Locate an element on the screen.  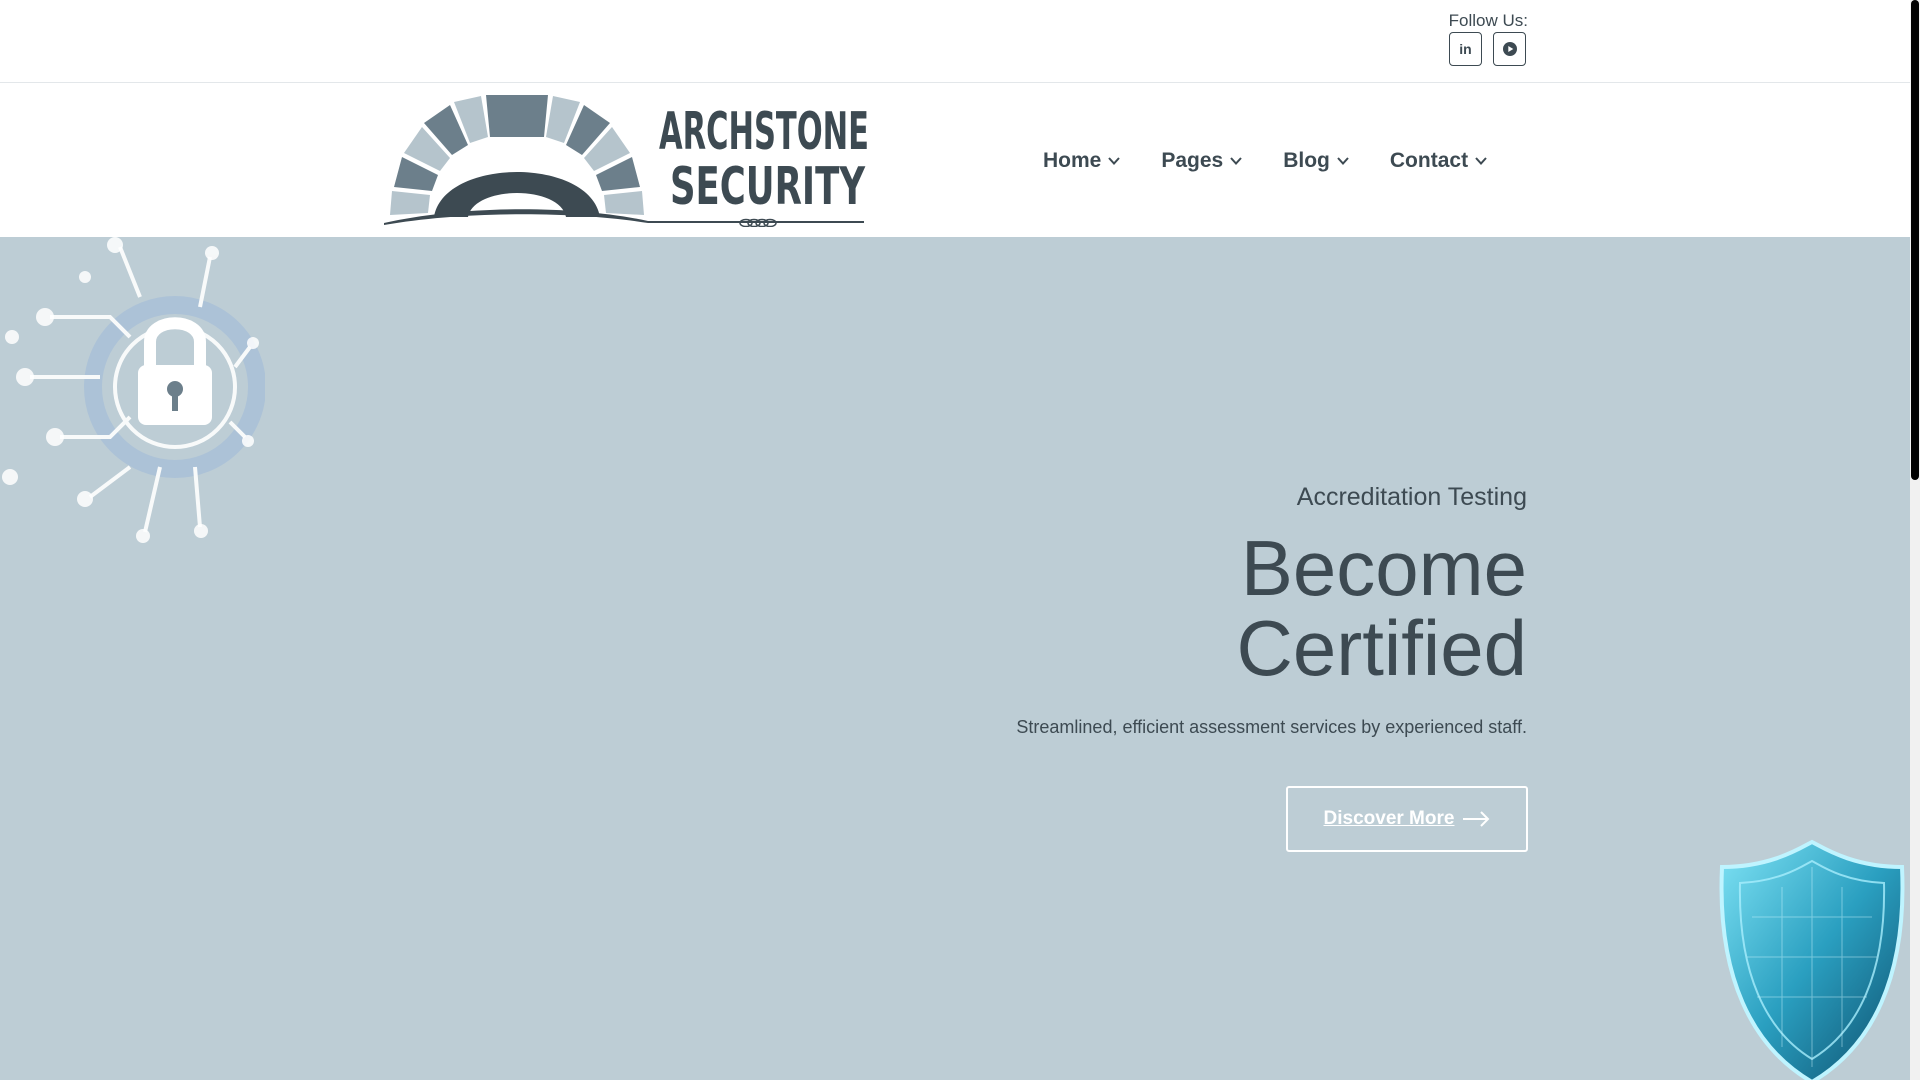
nav-home: Home is located at coordinates (1082, 161).